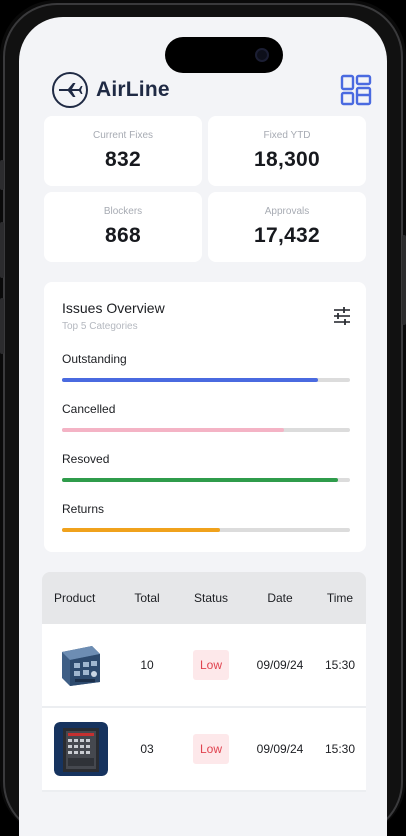 The width and height of the screenshot is (406, 836). I want to click on issue-label: Resoved, so click(86, 459).